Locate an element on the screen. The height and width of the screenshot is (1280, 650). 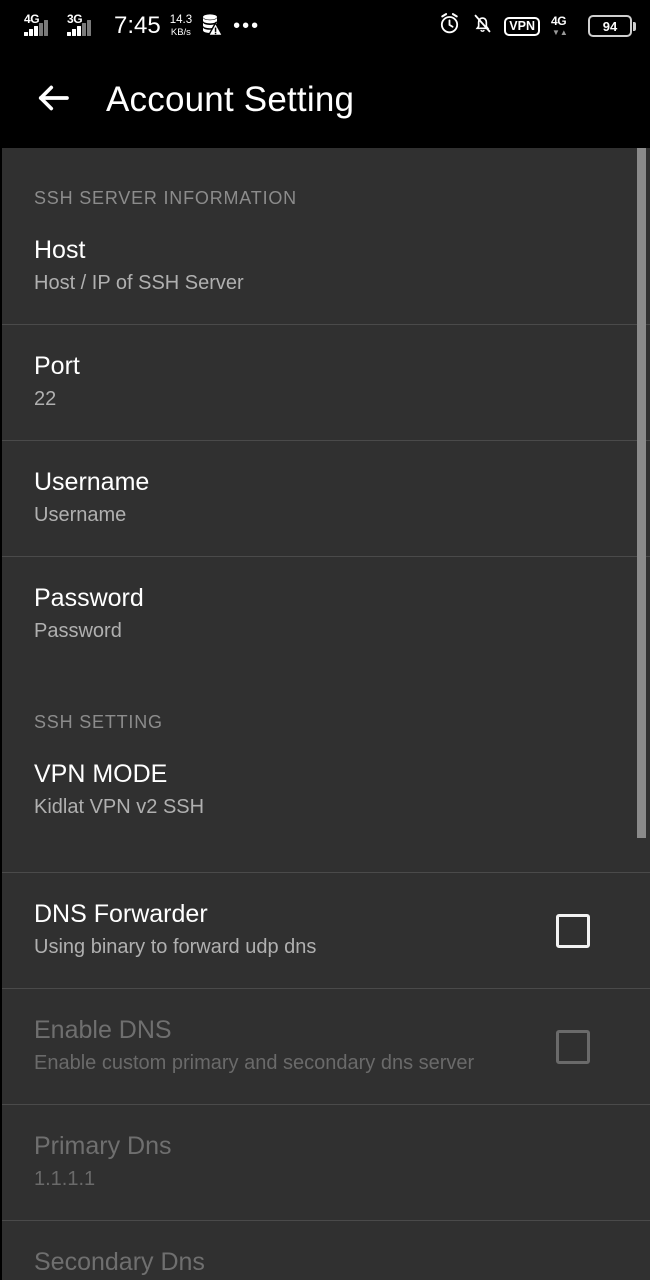
row-title: VPN MODE is located at coordinates (101, 774).